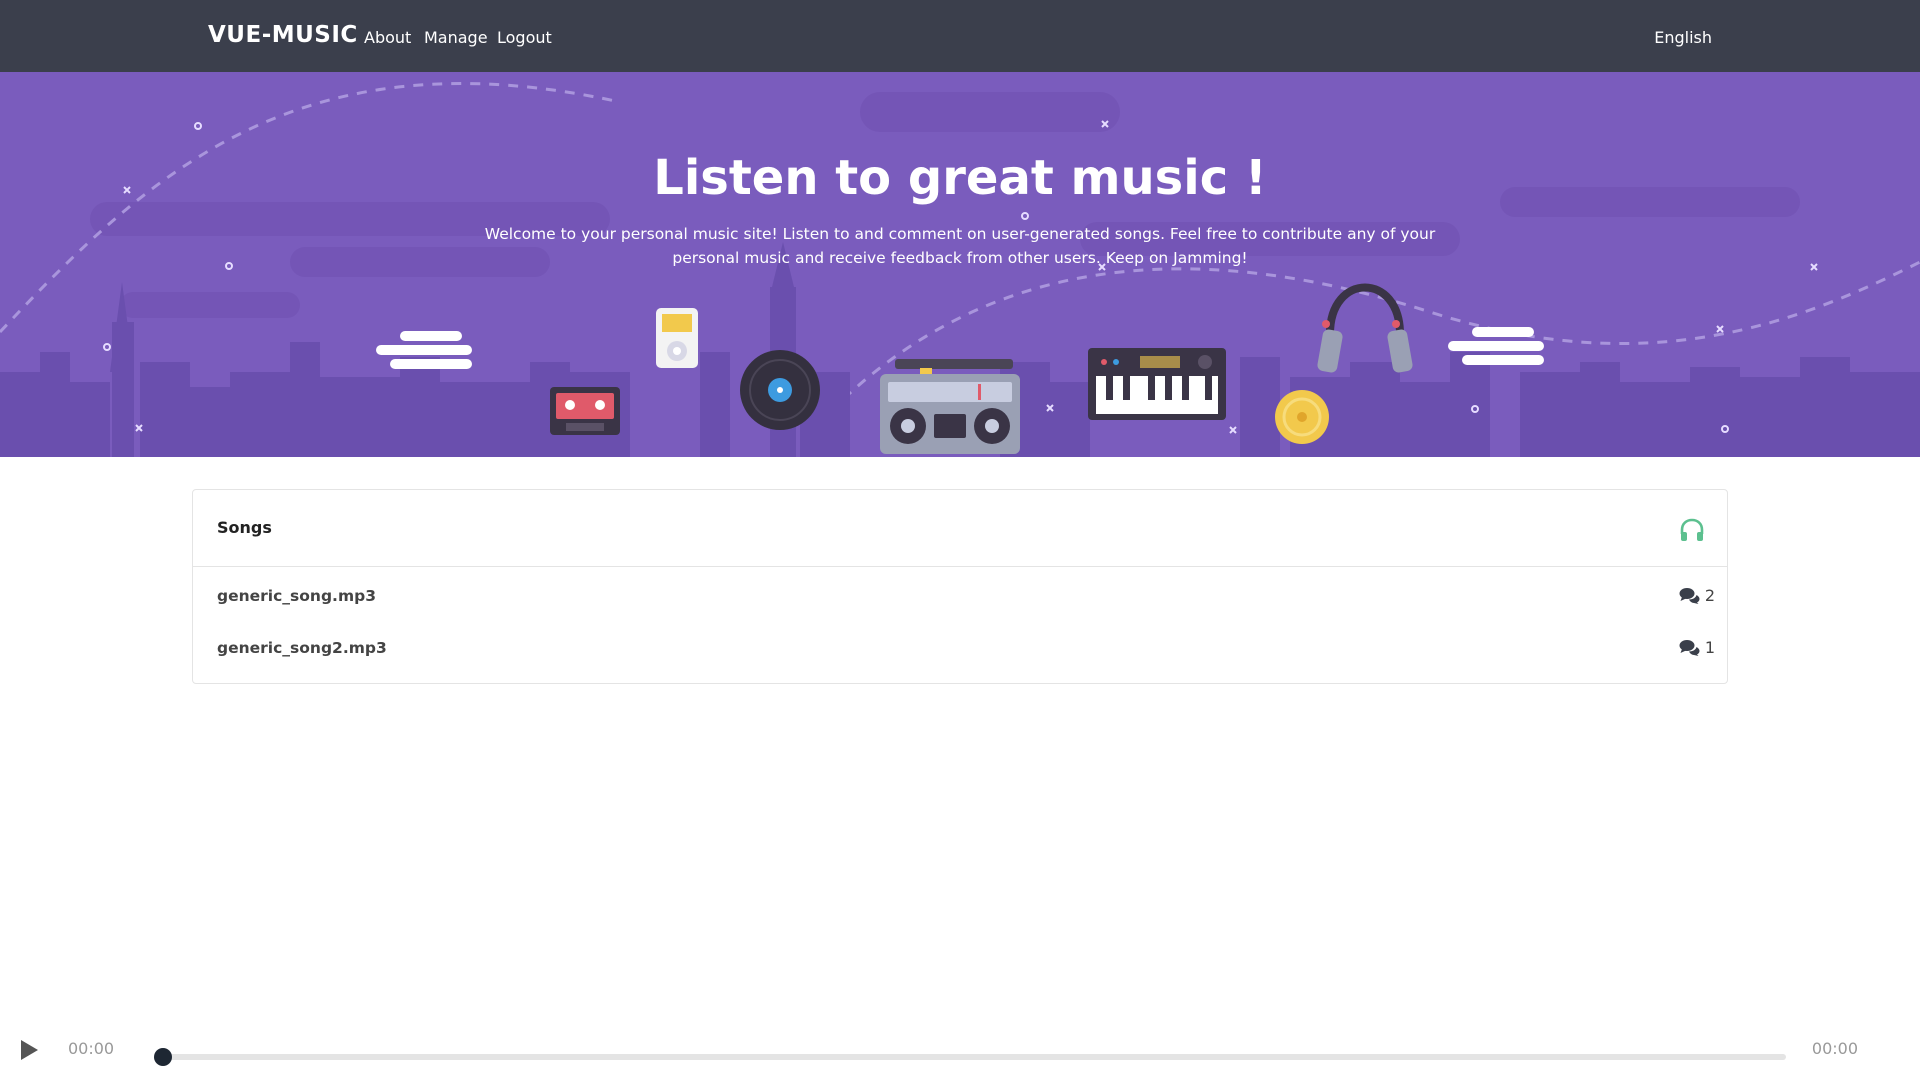  Describe the element at coordinates (960, 649) in the screenshot. I see `song-row: generic_song2.mp3 1` at that location.